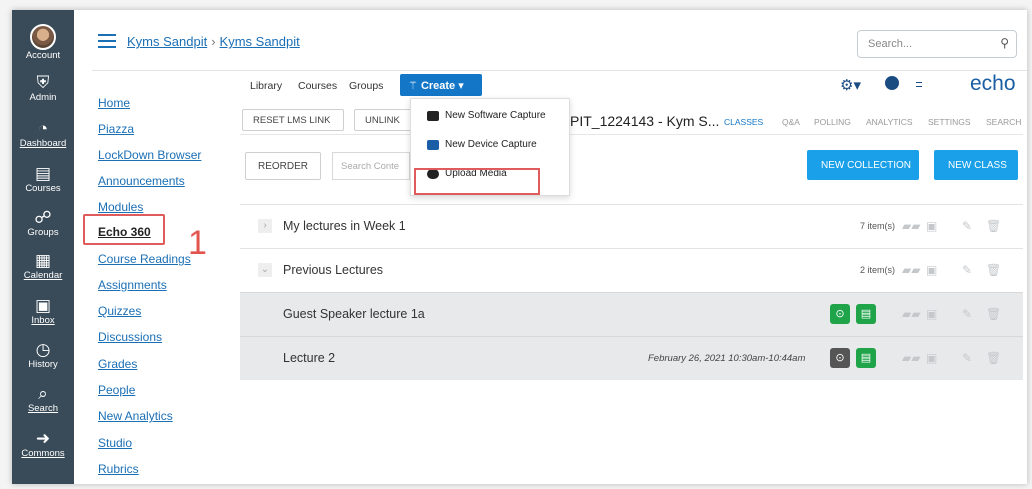 The image size is (1032, 489). Describe the element at coordinates (115, 443) in the screenshot. I see `course-nav-studio: Studio` at that location.